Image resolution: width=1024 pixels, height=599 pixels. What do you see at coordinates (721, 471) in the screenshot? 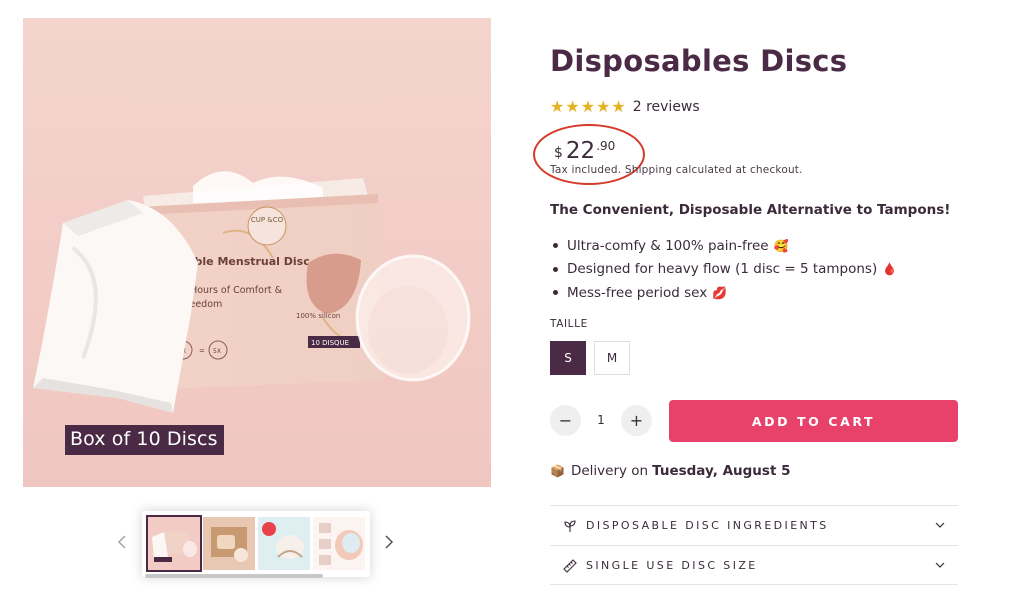
I see `delivery-date: Tuesday, August 5` at bounding box center [721, 471].